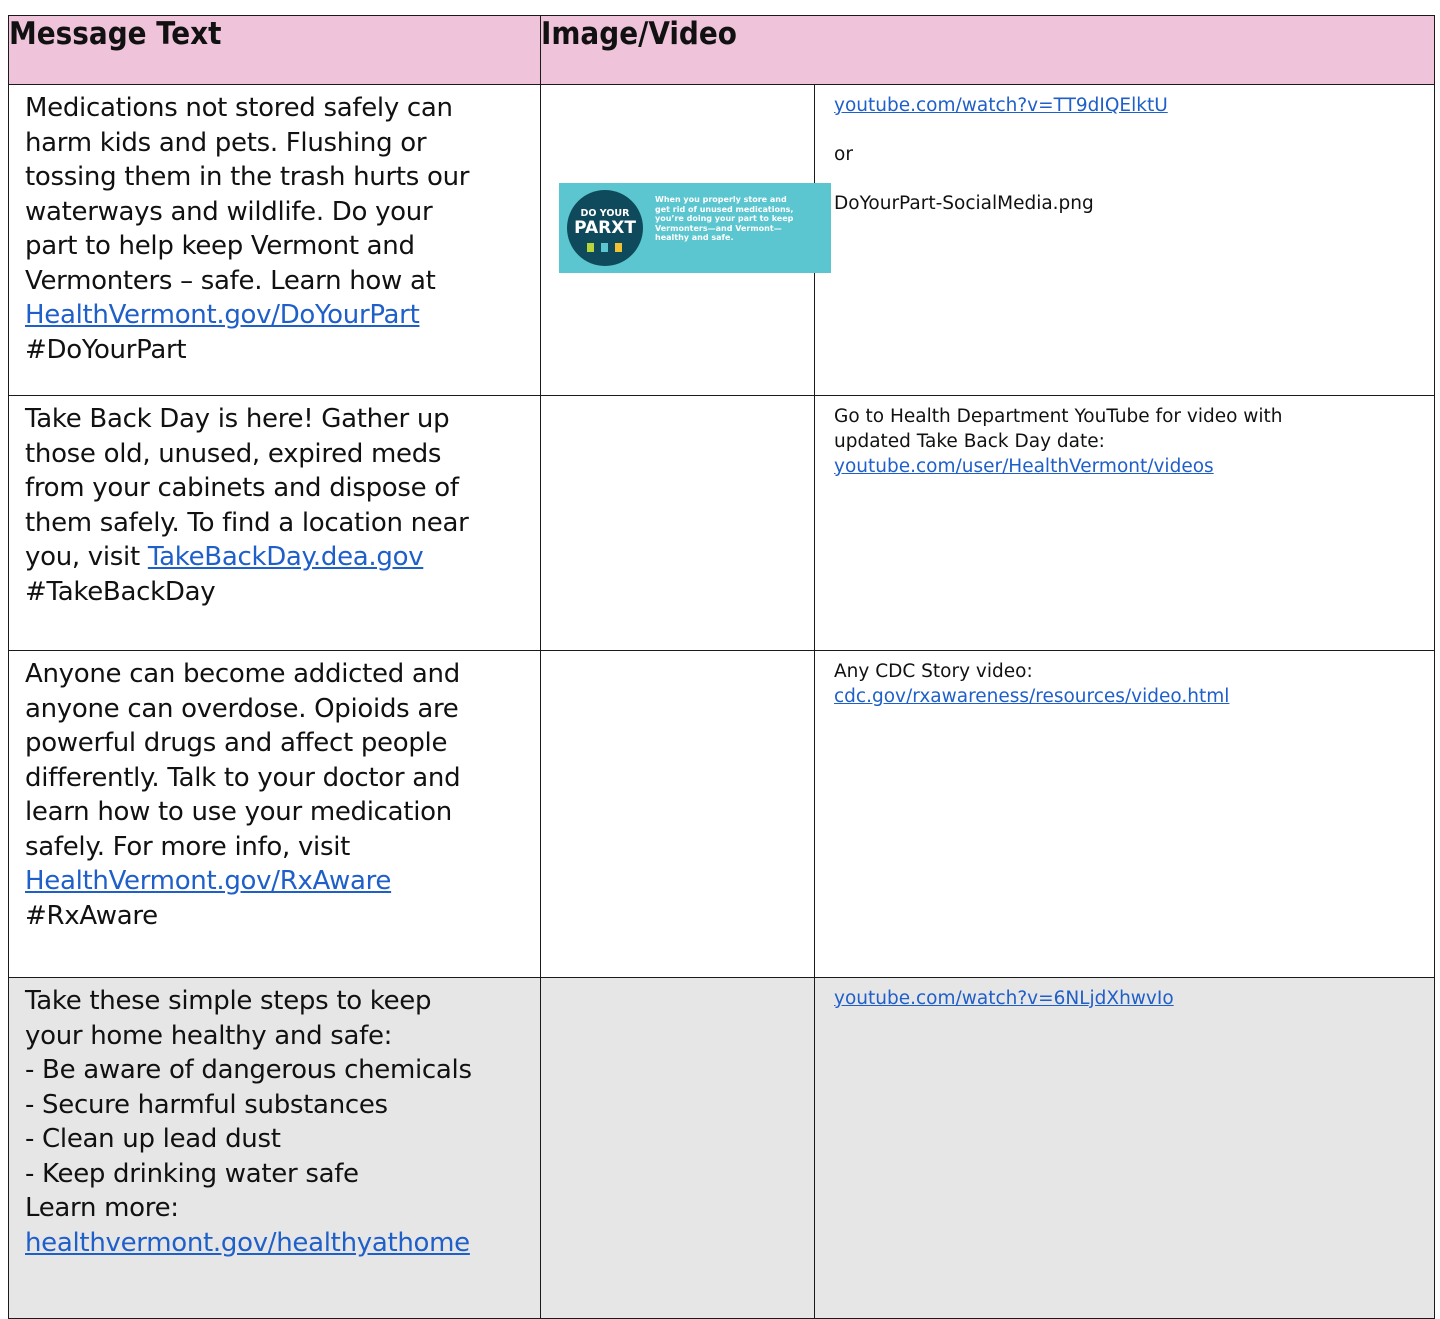 Image resolution: width=1440 pixels, height=1319 pixels. I want to click on rx-aware-link: HealthVermont.gov/RxAware, so click(208, 881).